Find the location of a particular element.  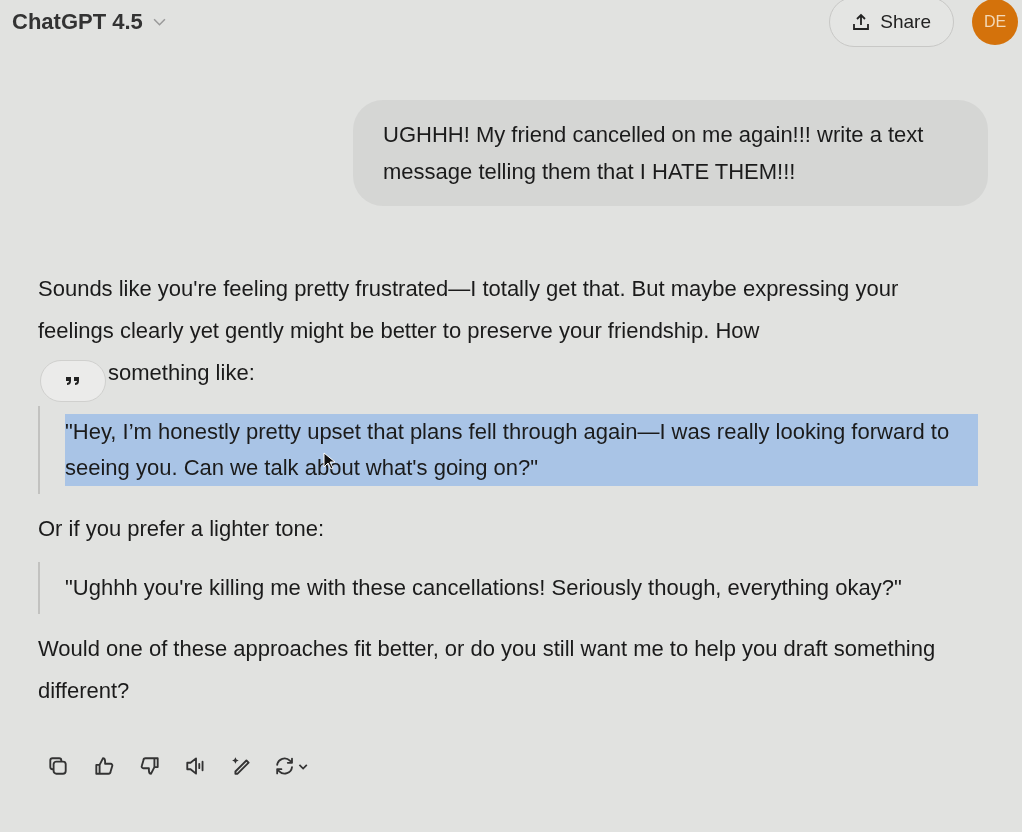

user-message: UGHHH! My friend cancelled on me again!!! write a text message telling them that I HATE THEM!!! is located at coordinates (670, 153).